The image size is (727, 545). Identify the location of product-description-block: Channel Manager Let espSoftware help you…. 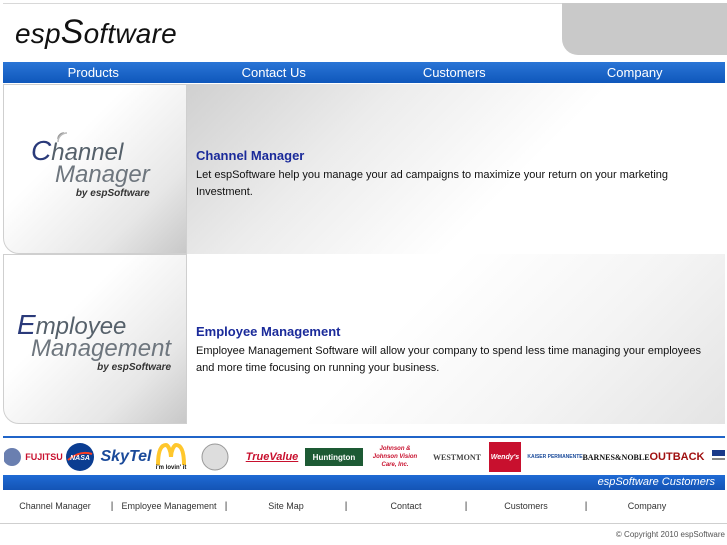
(456, 174).